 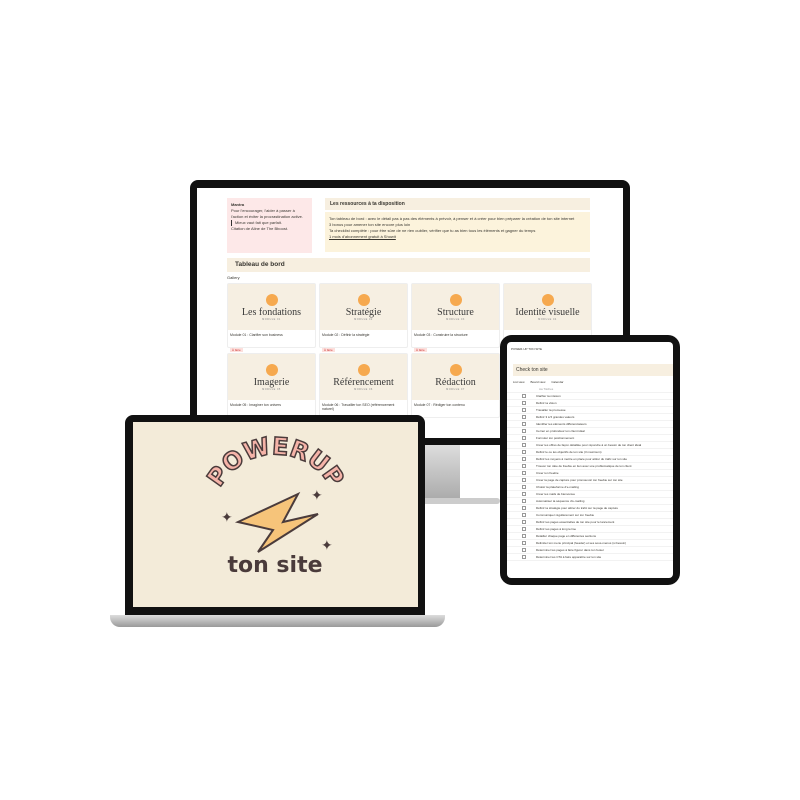 I want to click on card-module: MODULE 05, so click(x=271, y=389).